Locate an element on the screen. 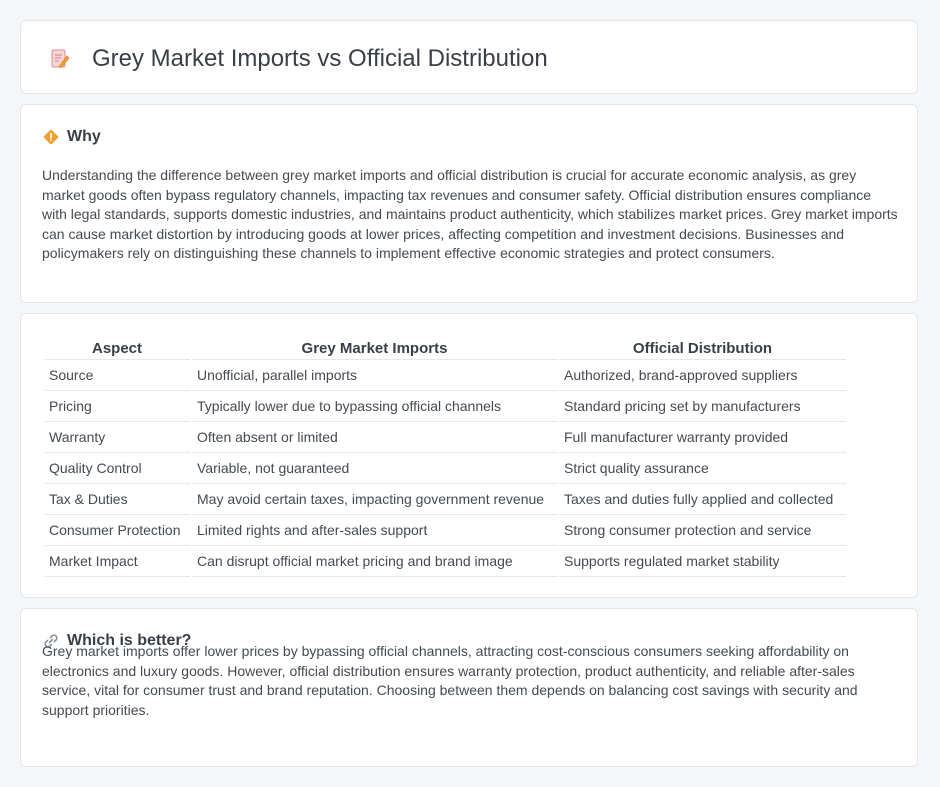  table-cell: Pricing is located at coordinates (117, 406).